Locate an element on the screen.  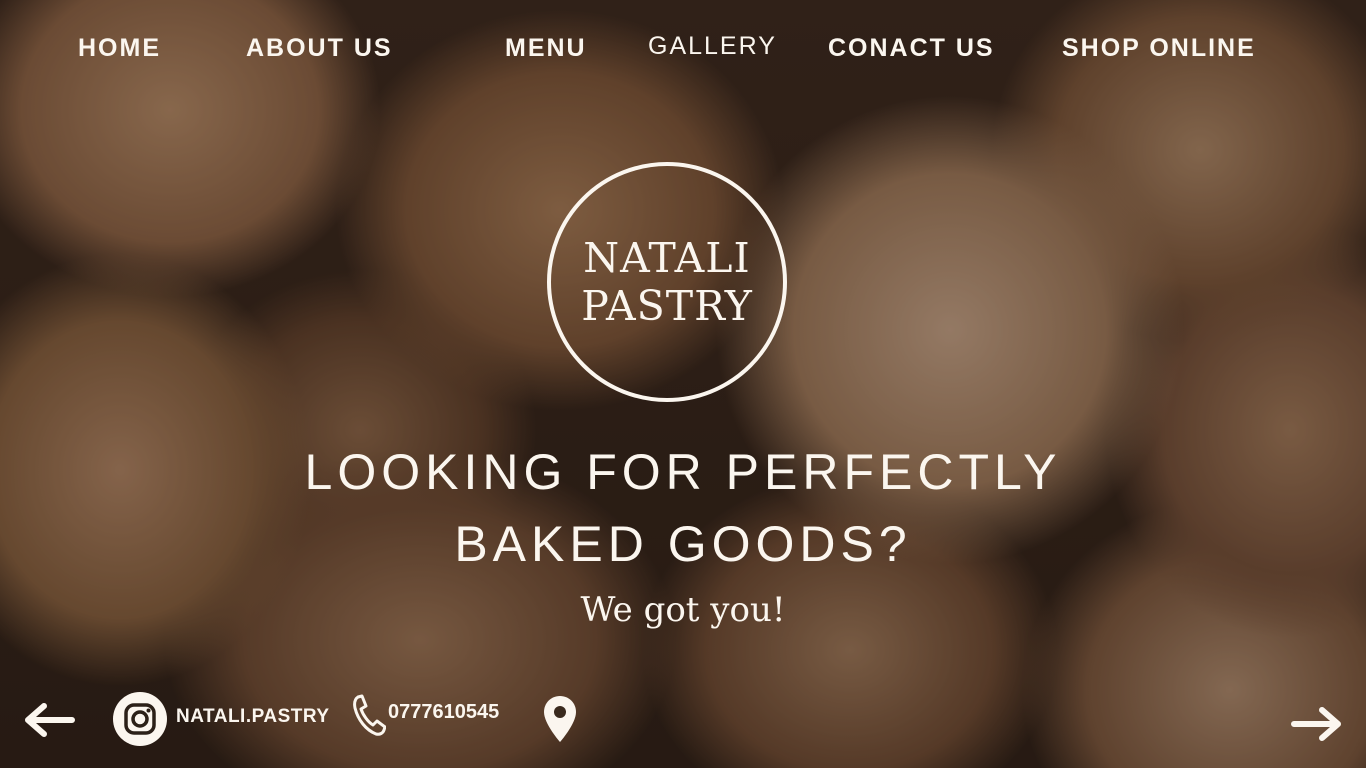
hero-tagline: We got you! is located at coordinates (683, 610).